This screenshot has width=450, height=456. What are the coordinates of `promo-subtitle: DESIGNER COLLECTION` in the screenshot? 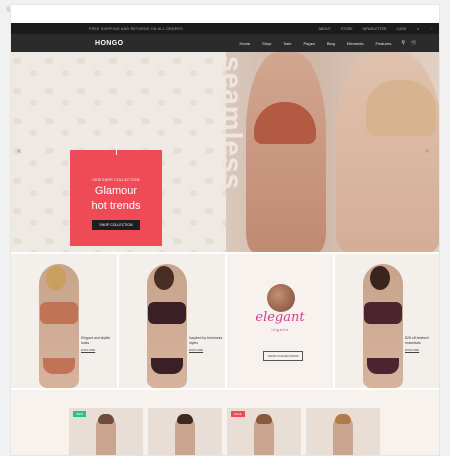 It's located at (116, 180).